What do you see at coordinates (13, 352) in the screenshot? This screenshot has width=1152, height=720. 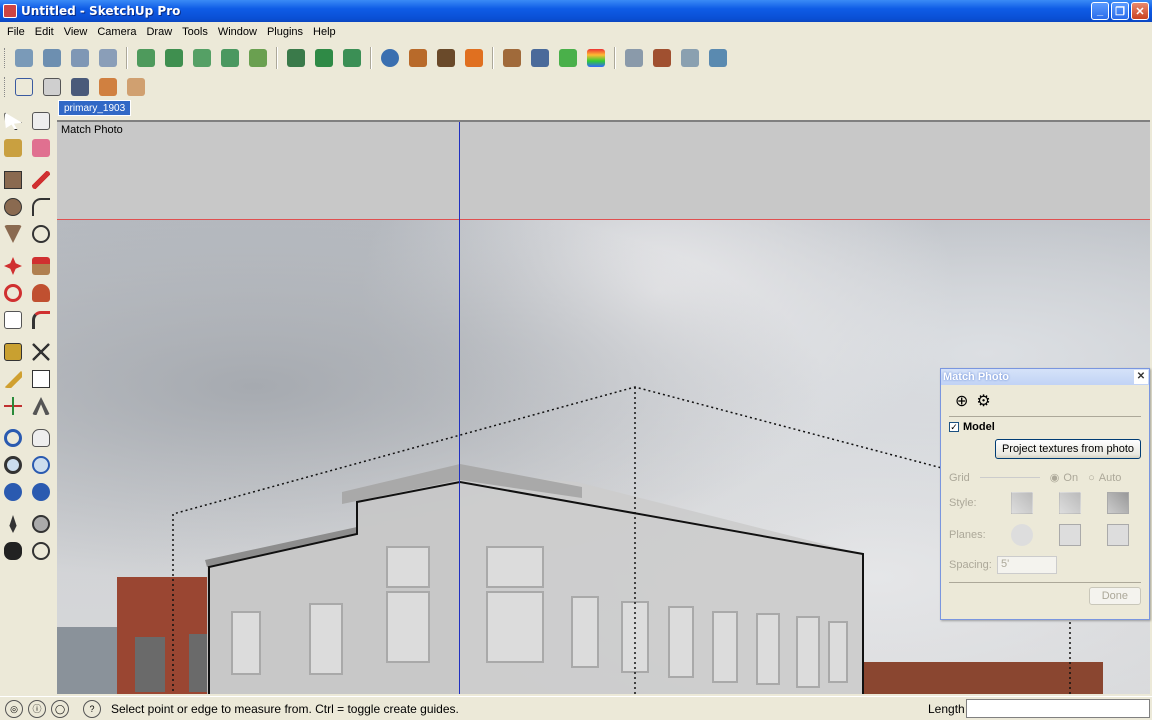 I see `tape-measure-icon` at bounding box center [13, 352].